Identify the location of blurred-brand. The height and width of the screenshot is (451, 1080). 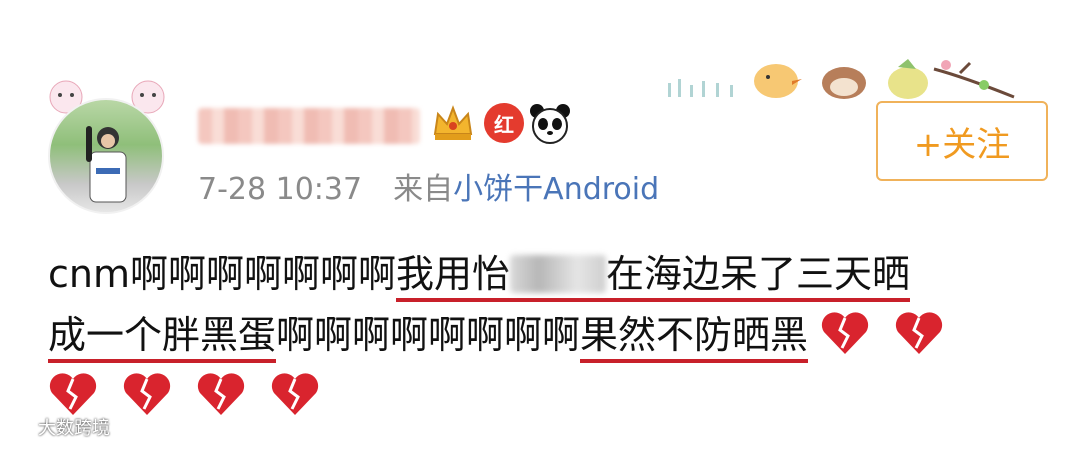
(558, 274).